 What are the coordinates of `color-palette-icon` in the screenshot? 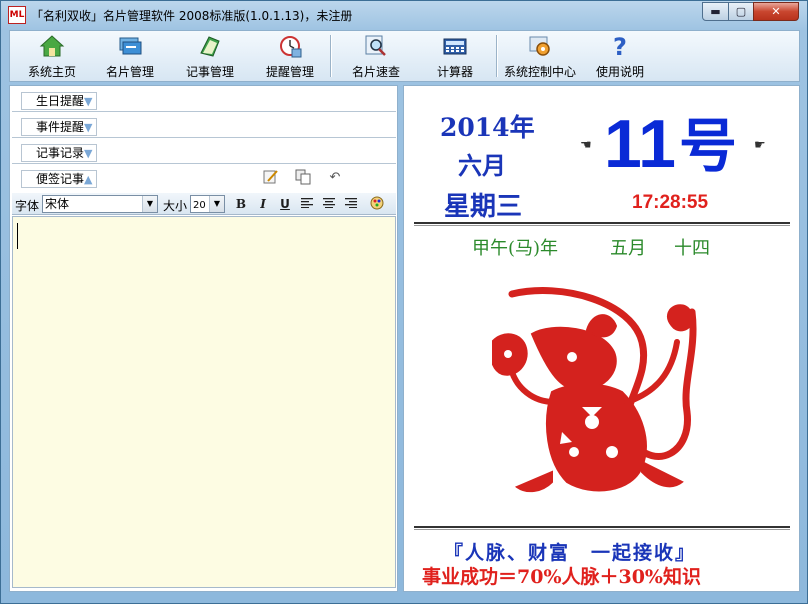 It's located at (377, 204).